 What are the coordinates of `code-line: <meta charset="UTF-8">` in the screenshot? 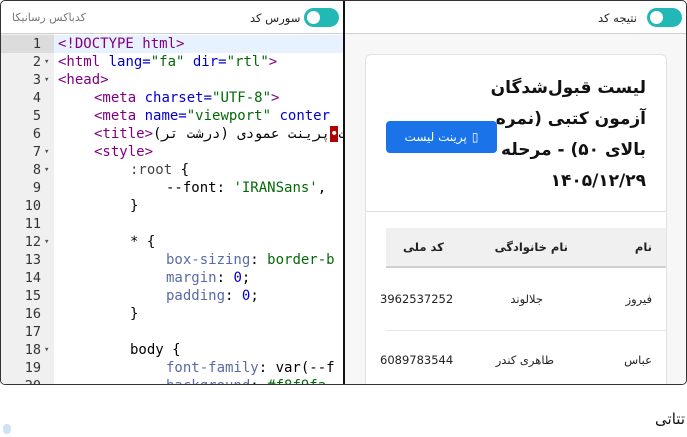 It's located at (187, 98).